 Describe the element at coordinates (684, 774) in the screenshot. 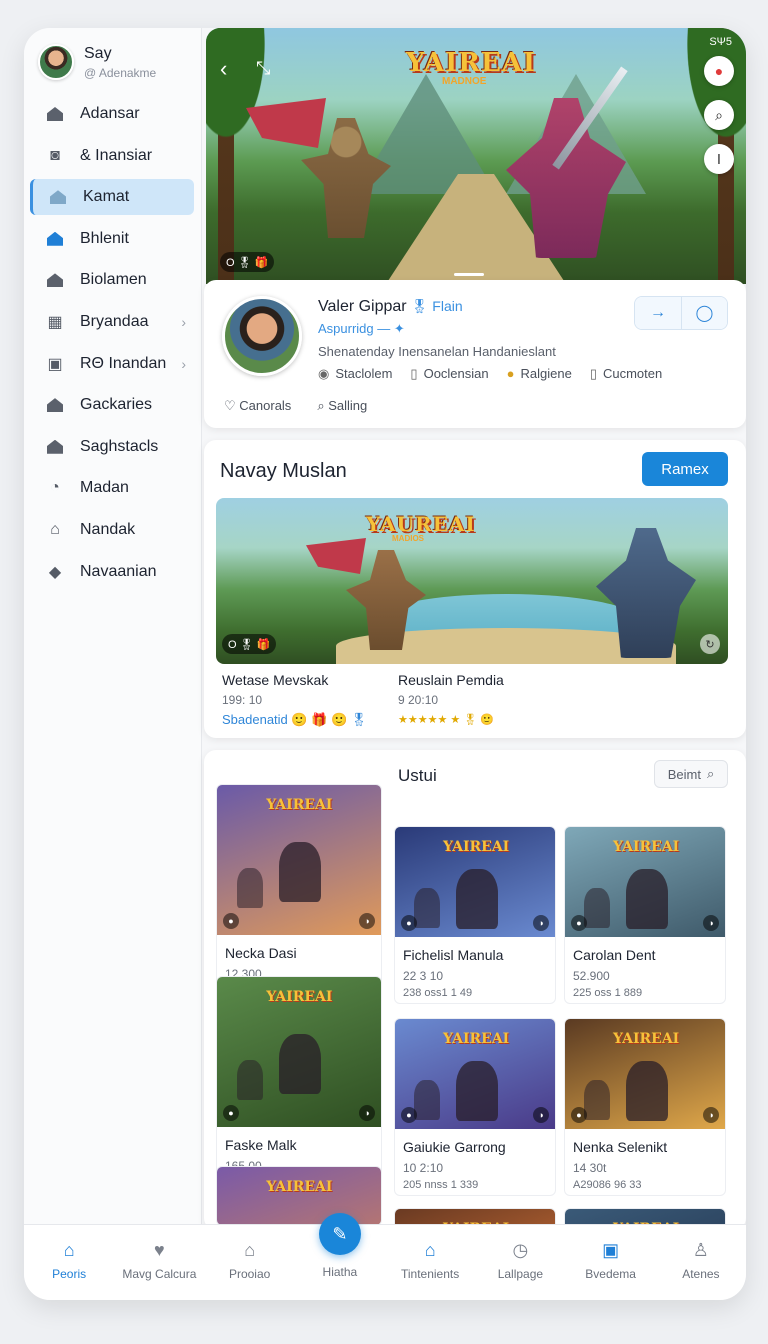

I see `grid-search-label: Beimt` at that location.